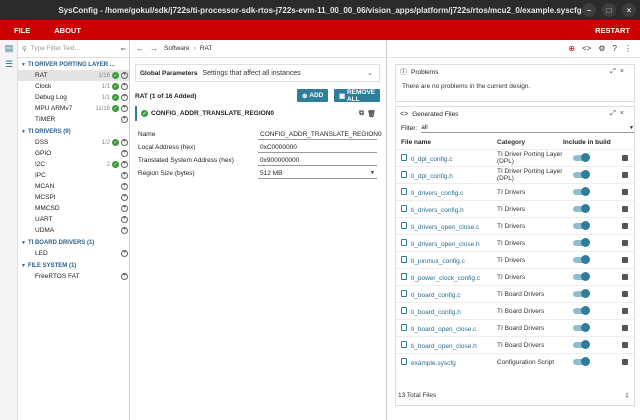 Image resolution: width=640 pixels, height=420 pixels. Describe the element at coordinates (9, 64) in the screenshot. I see `list-view-icon: ☰` at that location.